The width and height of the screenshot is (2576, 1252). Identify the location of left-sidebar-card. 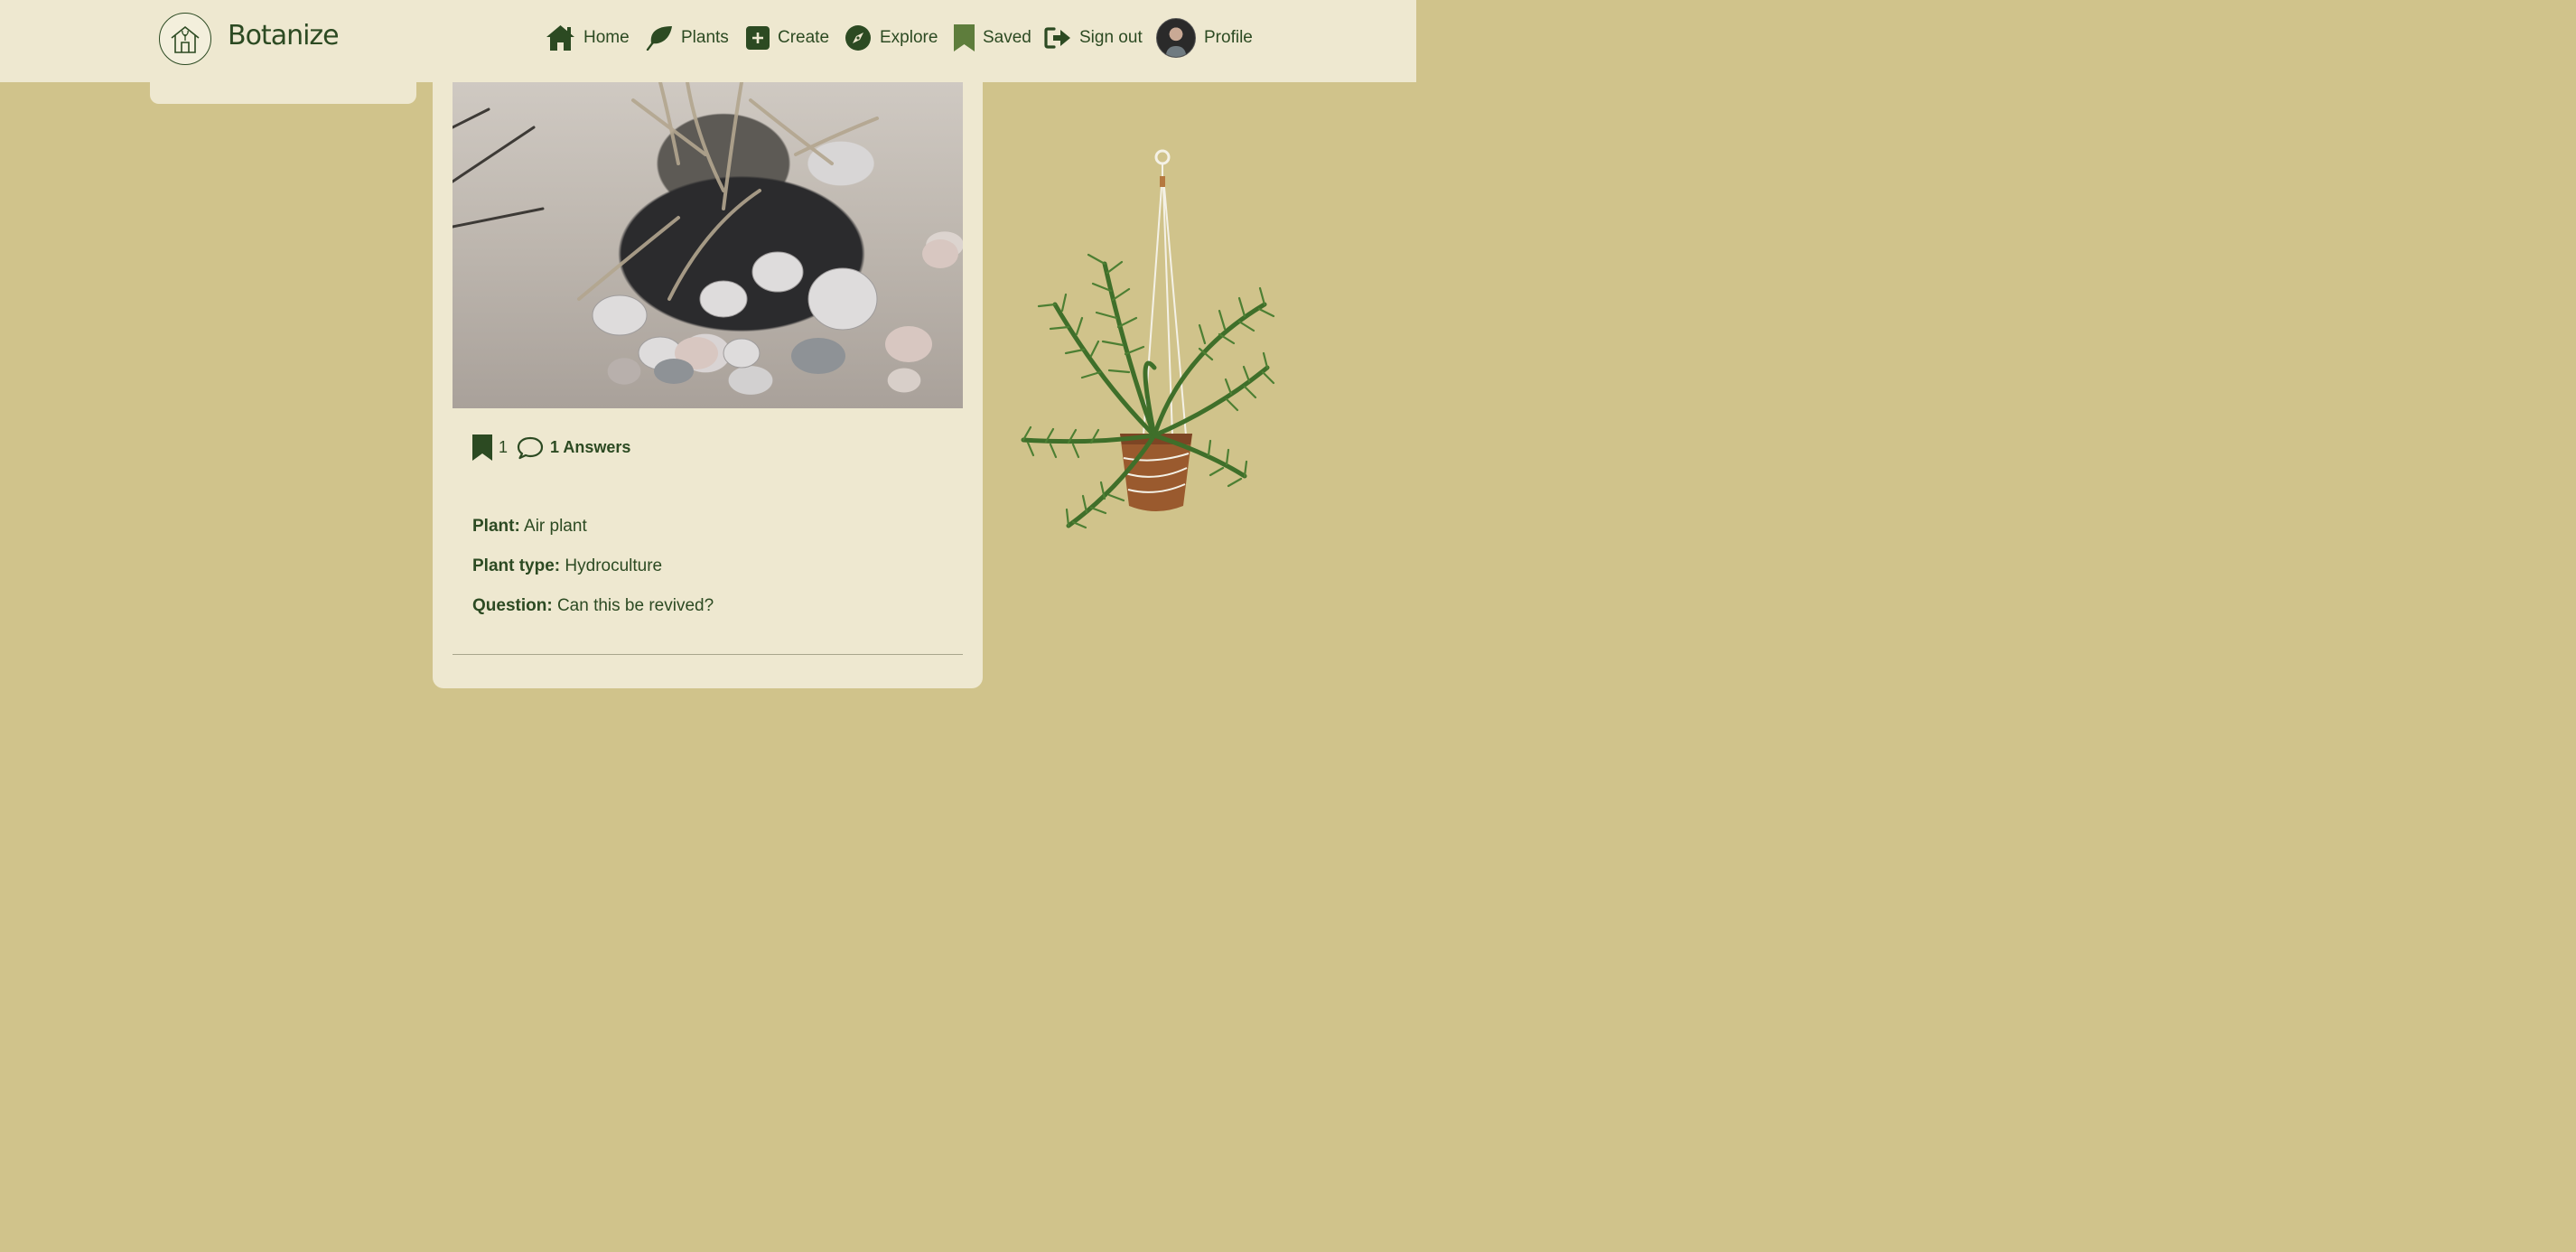
(283, 93).